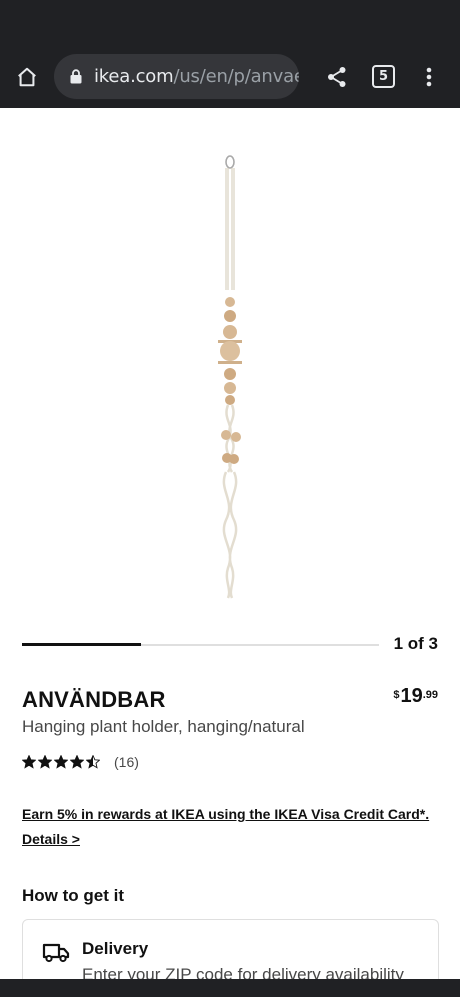 Image resolution: width=460 pixels, height=997 pixels. I want to click on price-currency: $, so click(396, 695).